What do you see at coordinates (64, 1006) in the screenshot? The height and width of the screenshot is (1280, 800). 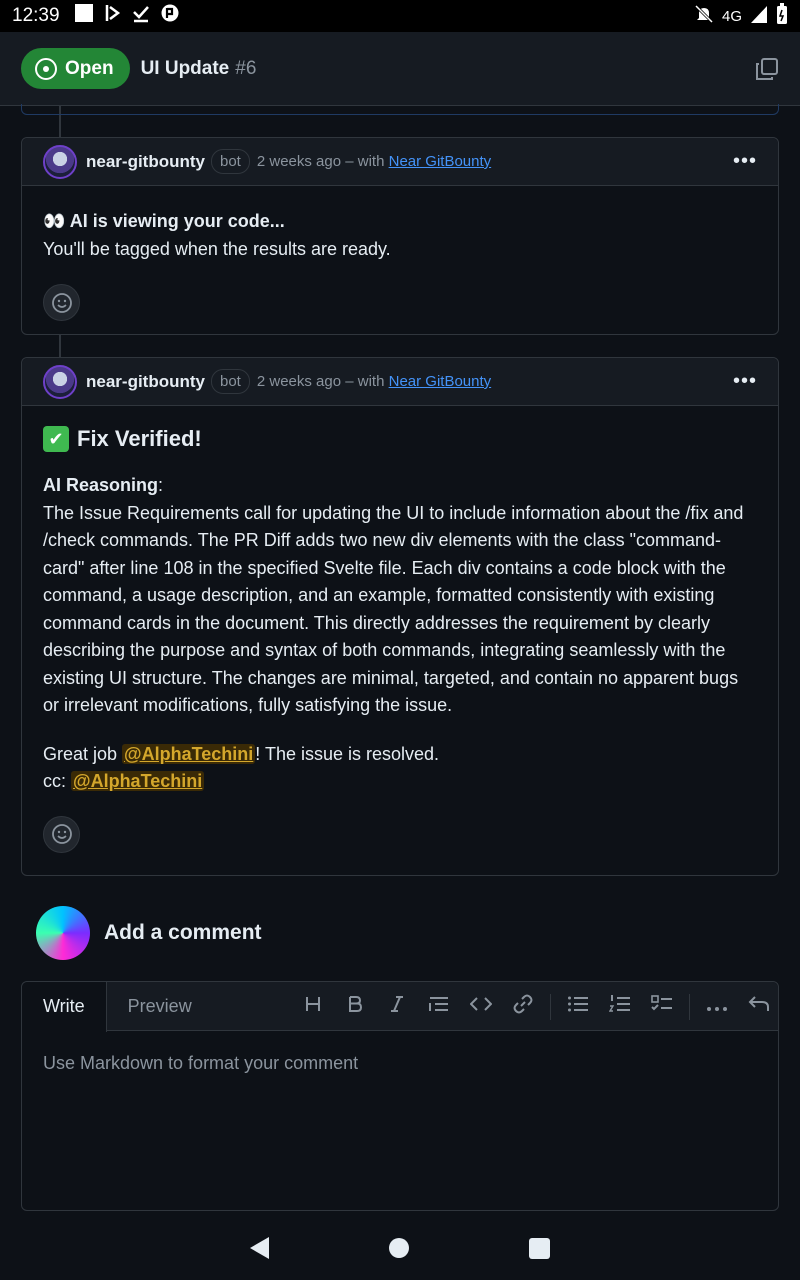 I see `tab-write: Write` at bounding box center [64, 1006].